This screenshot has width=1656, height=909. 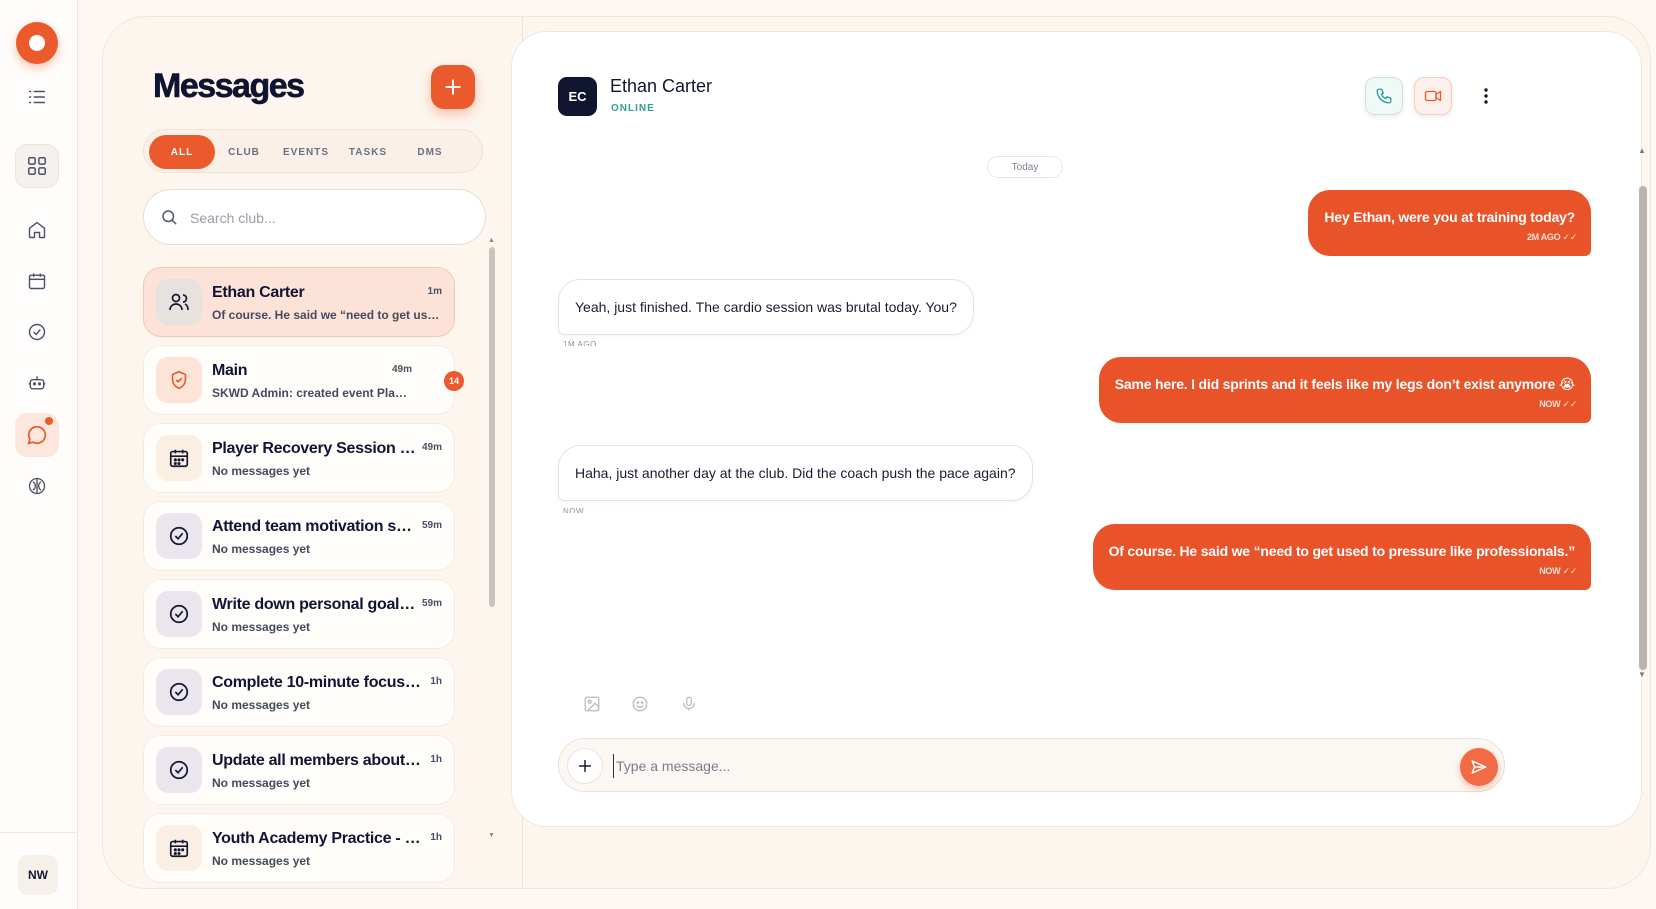 I want to click on microphone-icon, so click(x=689, y=704).